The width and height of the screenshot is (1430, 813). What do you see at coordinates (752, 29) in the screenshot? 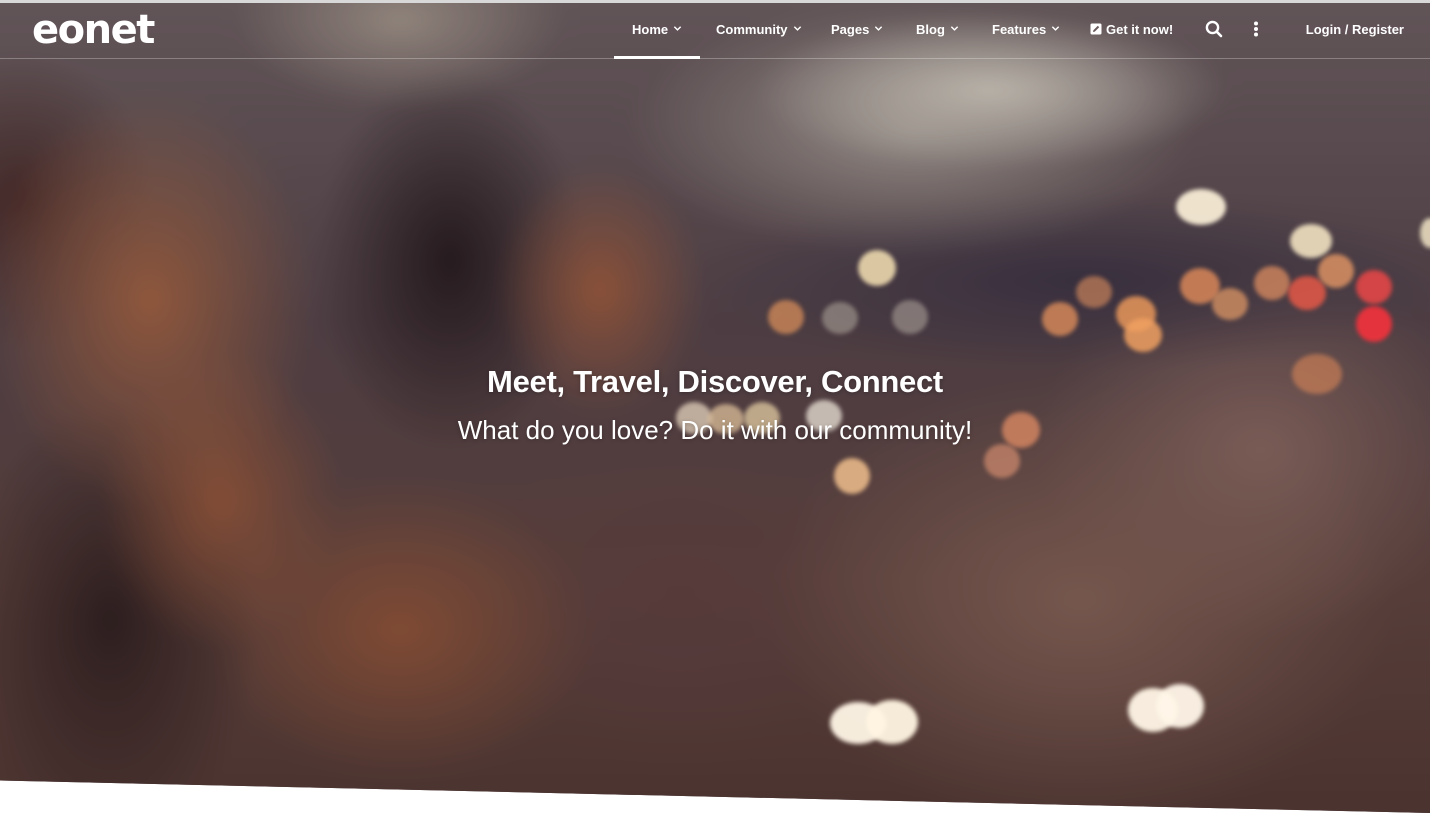
I see `nav-item-label: Community` at bounding box center [752, 29].